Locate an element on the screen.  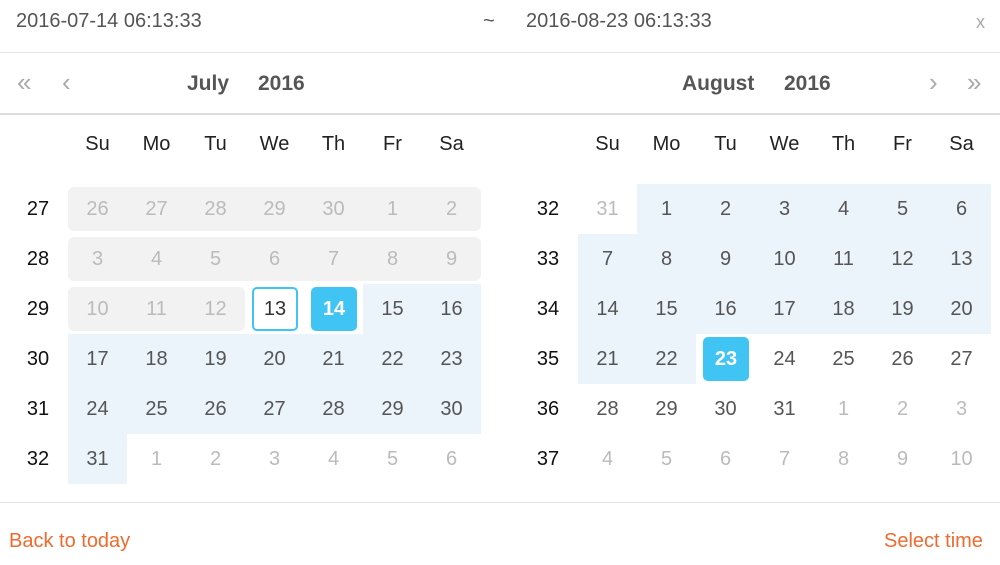
day-label: 7 is located at coordinates (333, 259).